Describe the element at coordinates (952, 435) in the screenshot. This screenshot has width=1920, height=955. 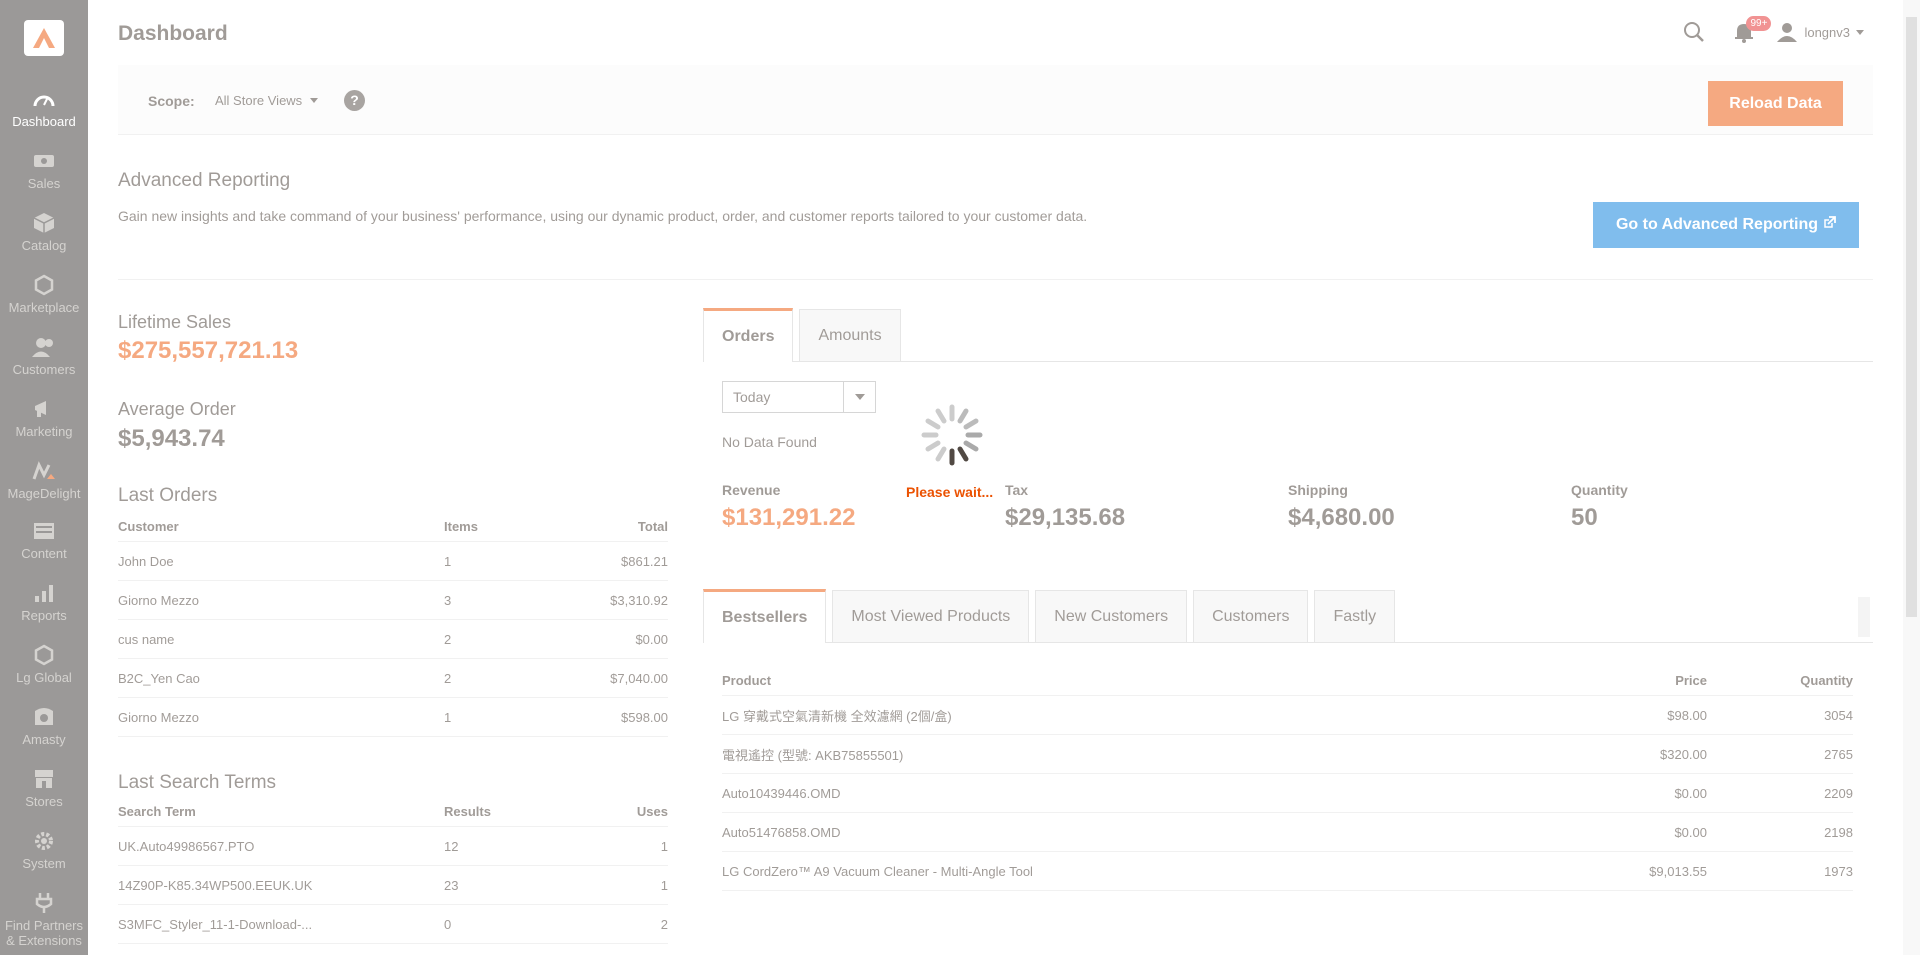
I see `spinner-icon` at that location.